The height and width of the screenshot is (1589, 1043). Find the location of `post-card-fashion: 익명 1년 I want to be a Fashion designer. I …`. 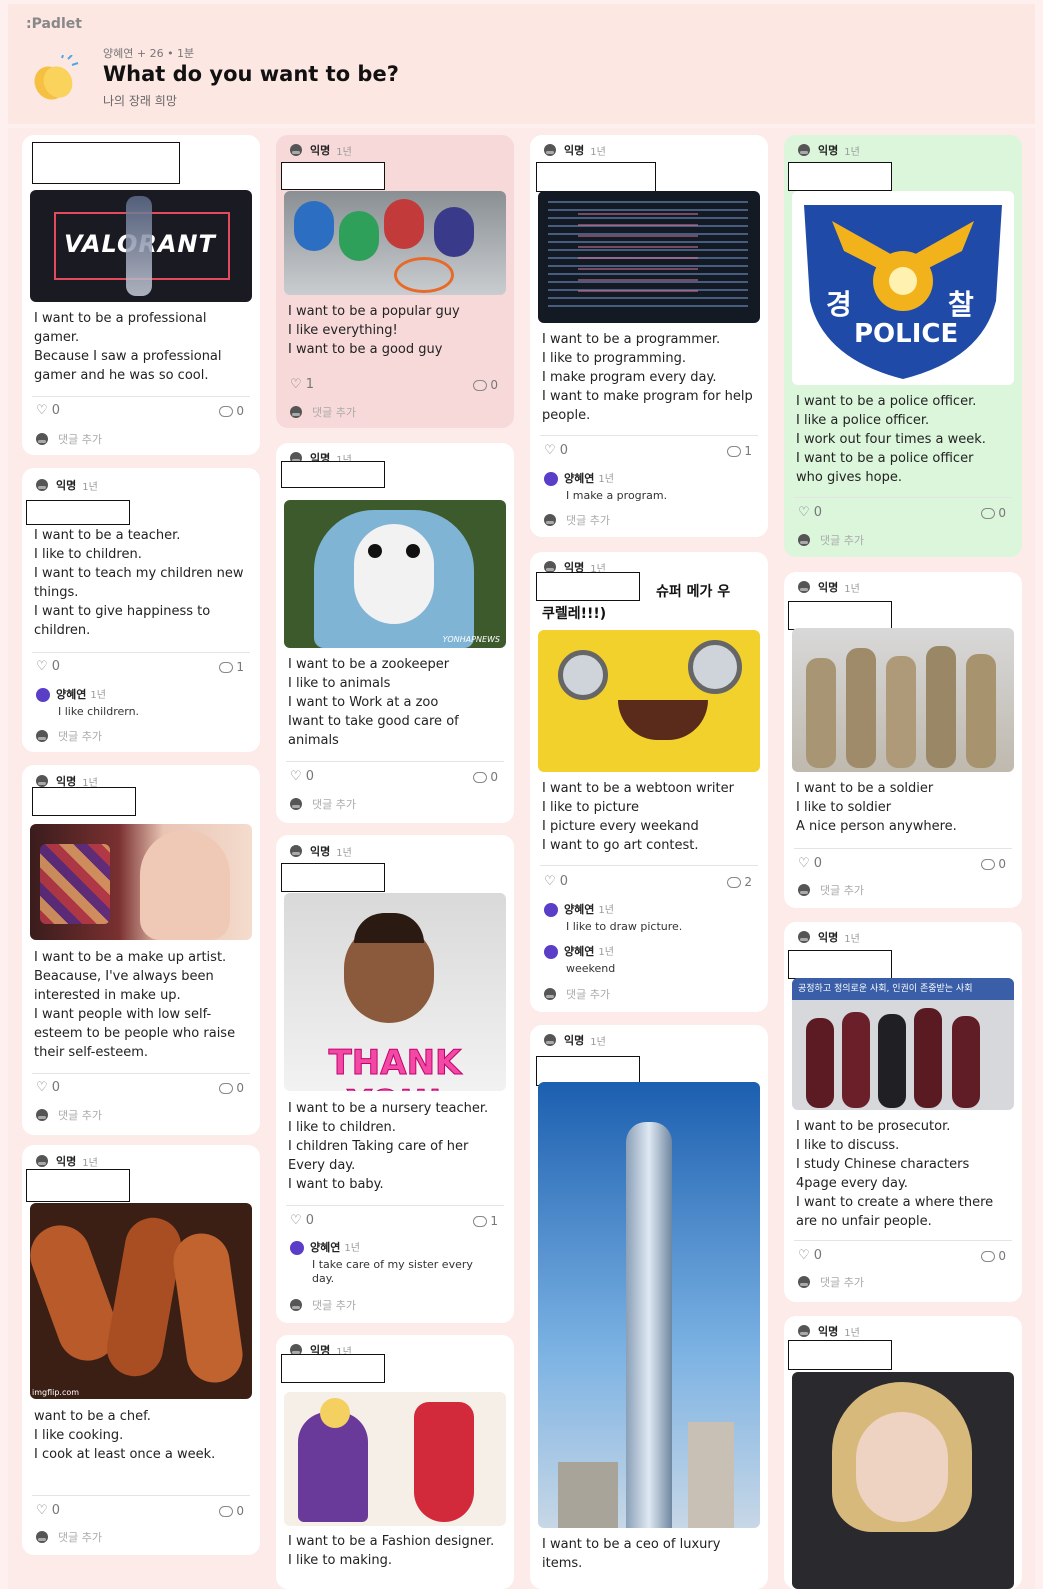

post-card-fashion: 익명 1년 I want to be a Fashion designer. I … is located at coordinates (395, 1462).